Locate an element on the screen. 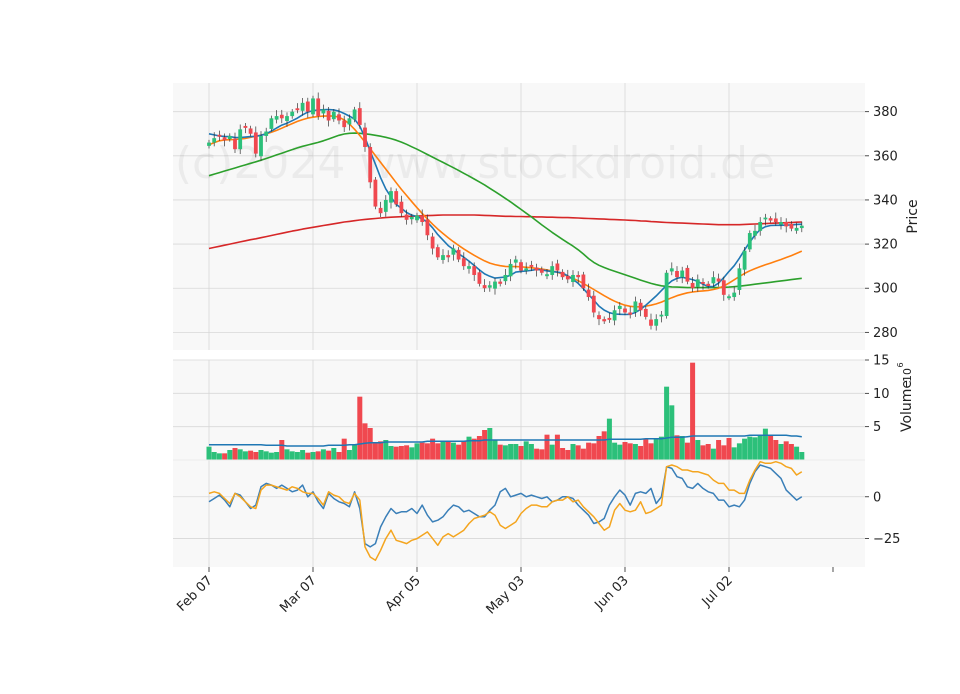 This screenshot has height=694, width=960. price-axis-label: Price is located at coordinates (913, 216).